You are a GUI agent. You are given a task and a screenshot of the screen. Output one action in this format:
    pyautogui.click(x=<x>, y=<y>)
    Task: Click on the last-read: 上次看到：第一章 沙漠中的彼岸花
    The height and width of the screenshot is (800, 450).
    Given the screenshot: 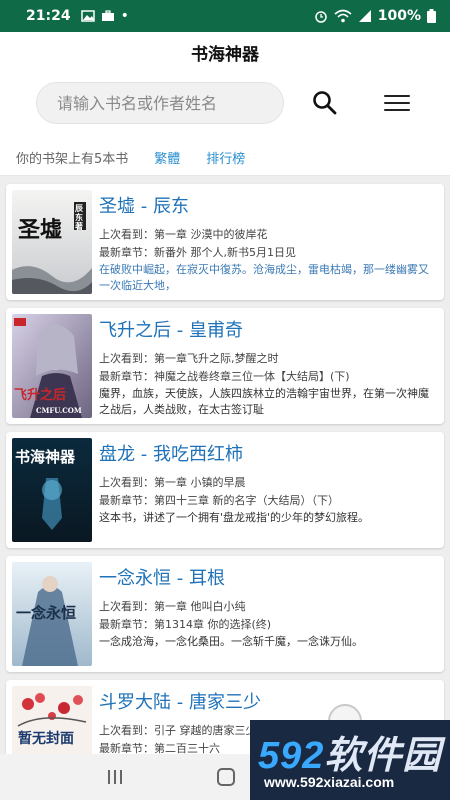 What is the action you would take?
    pyautogui.click(x=183, y=234)
    